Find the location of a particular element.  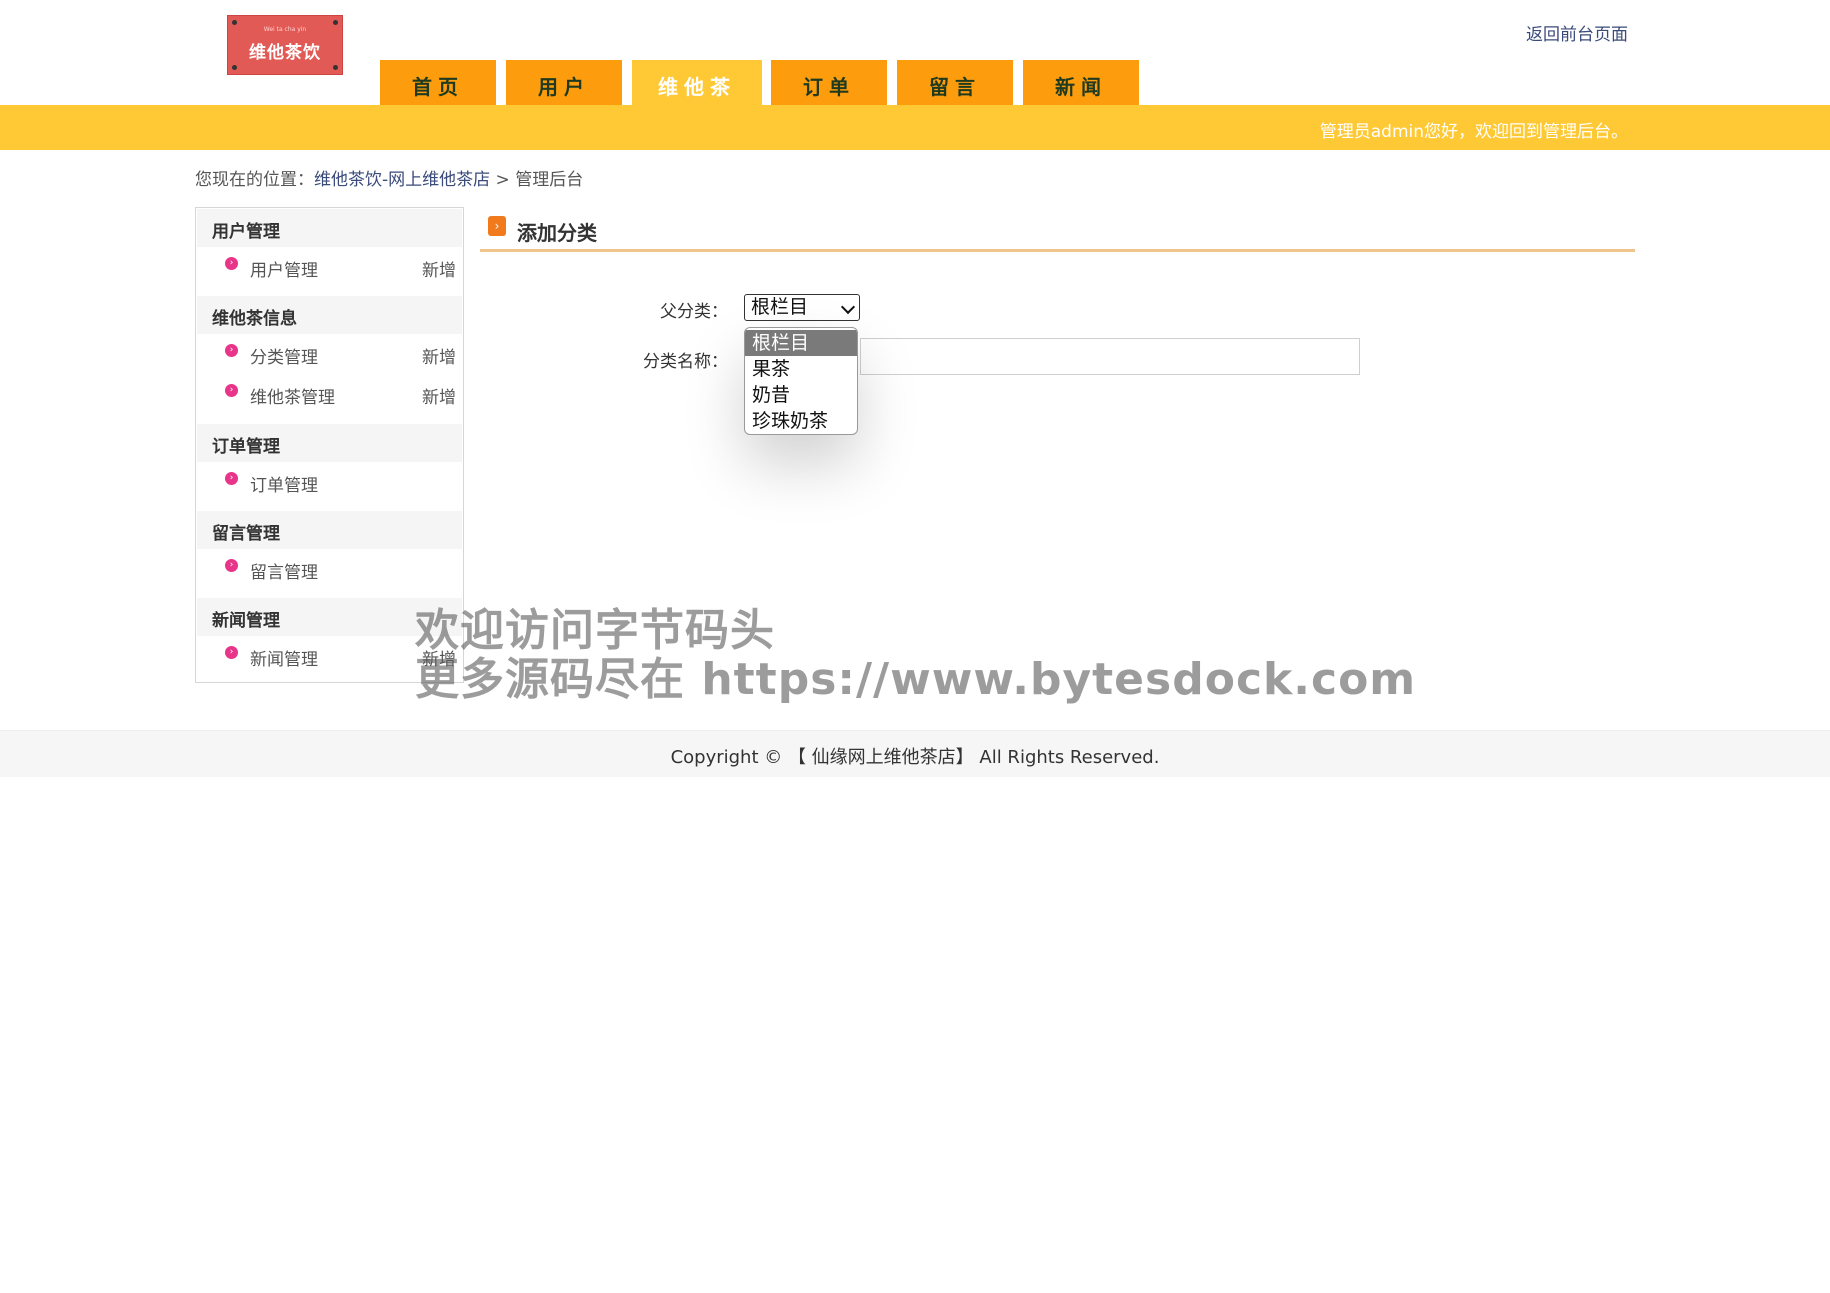

parent-category-dropdown: 根栏目 果茶 奶昔 珍珠奶茶 is located at coordinates (801, 381).